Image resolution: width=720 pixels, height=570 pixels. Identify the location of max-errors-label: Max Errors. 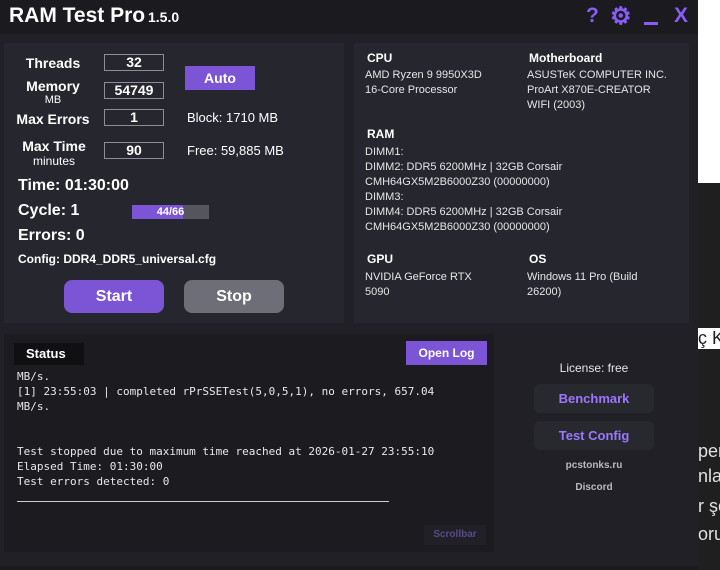
(53, 119).